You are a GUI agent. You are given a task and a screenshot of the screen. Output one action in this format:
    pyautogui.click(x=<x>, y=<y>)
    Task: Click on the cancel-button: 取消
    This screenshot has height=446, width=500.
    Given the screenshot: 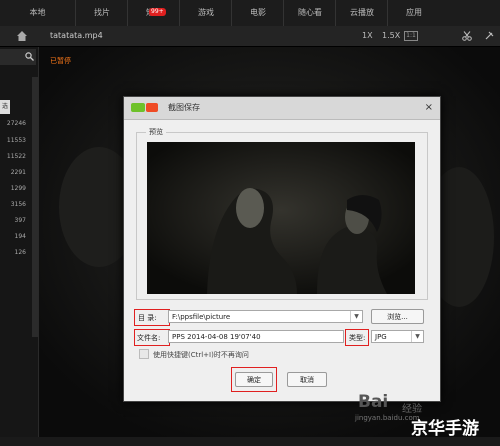 What is the action you would take?
    pyautogui.click(x=307, y=379)
    